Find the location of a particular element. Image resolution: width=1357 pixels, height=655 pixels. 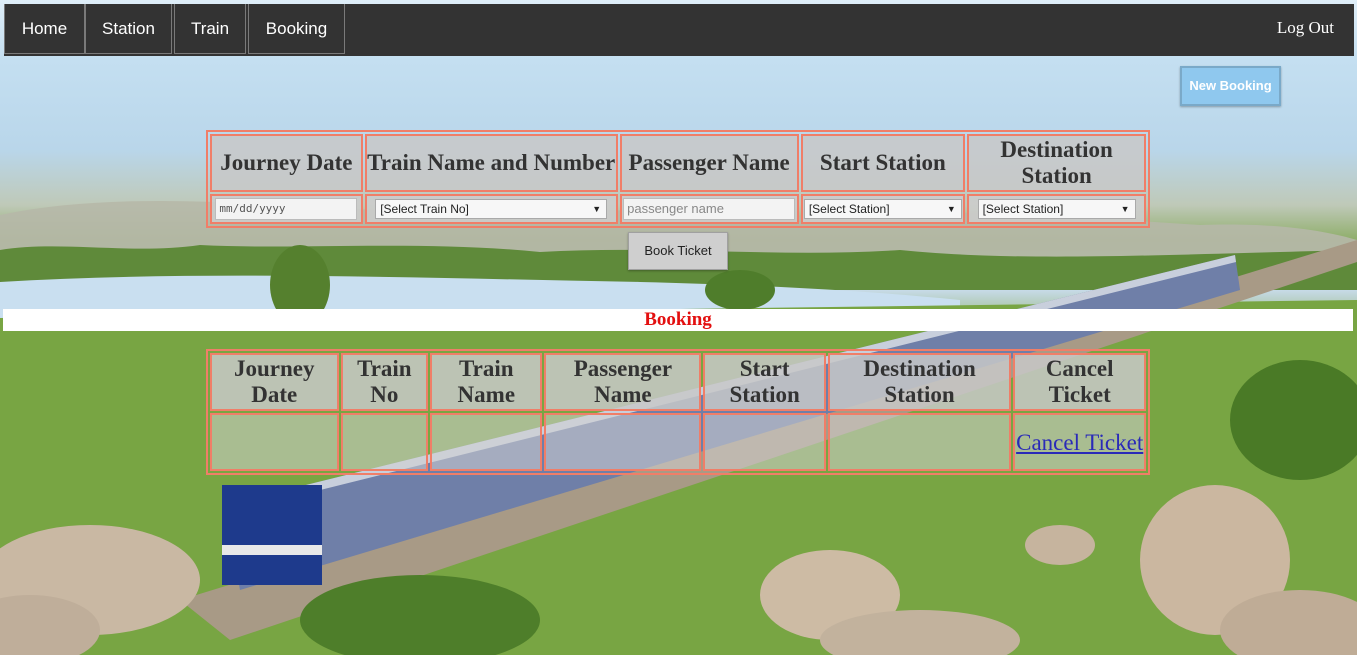

book-ticket-button: Book Ticket is located at coordinates (678, 251).